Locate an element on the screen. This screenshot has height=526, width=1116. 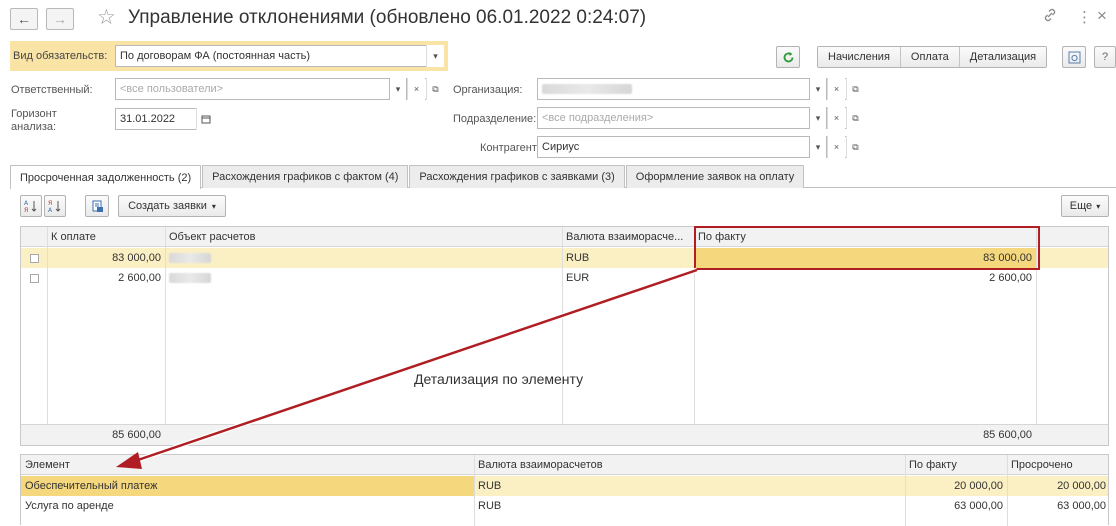
forward-button: → is located at coordinates (60, 19).